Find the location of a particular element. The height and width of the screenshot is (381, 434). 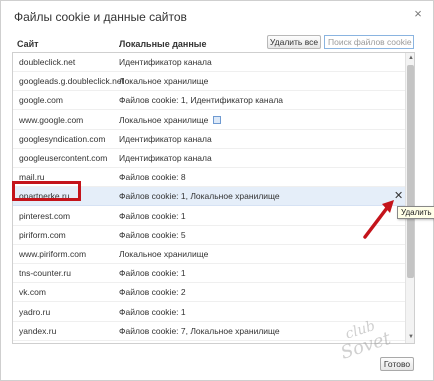

list-item: pinterest.com Файлов cookie: 1 is located at coordinates (209, 216).